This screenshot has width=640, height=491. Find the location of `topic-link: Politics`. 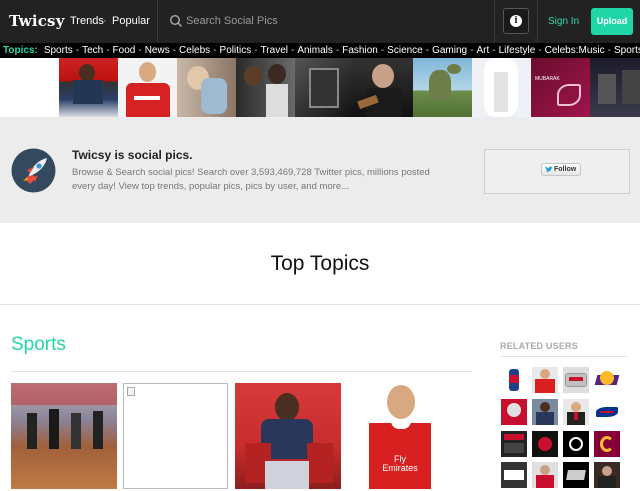

topic-link: Politics is located at coordinates (236, 50).